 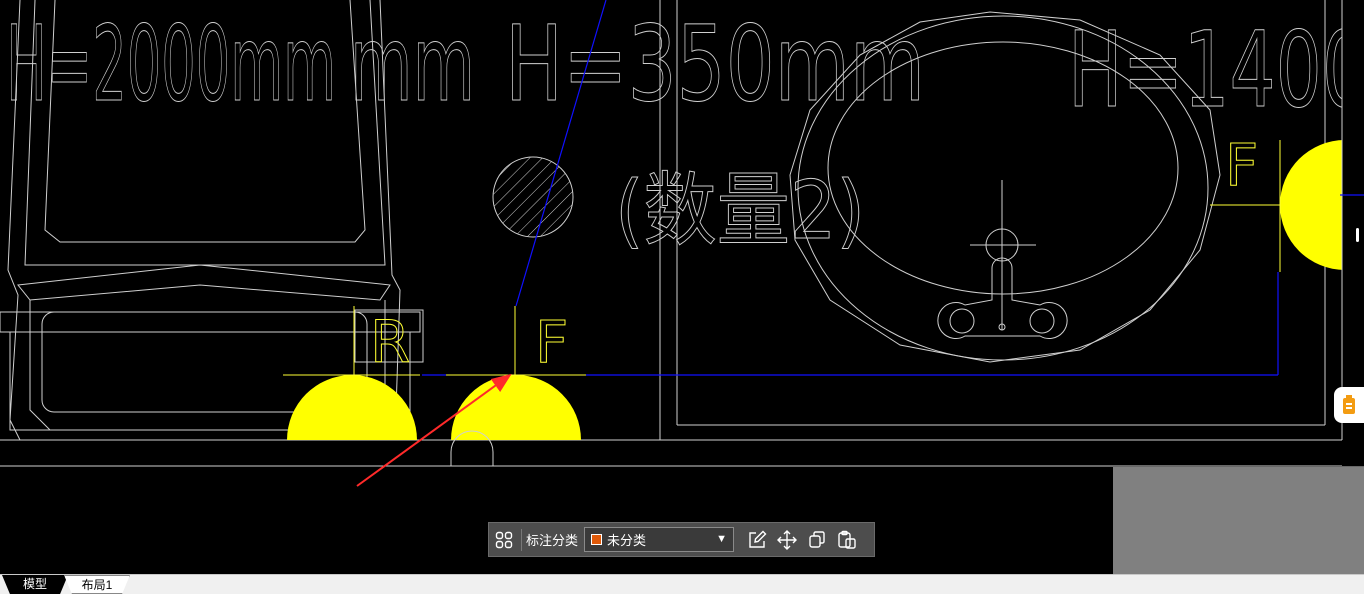 I want to click on move-button, so click(x=787, y=539).